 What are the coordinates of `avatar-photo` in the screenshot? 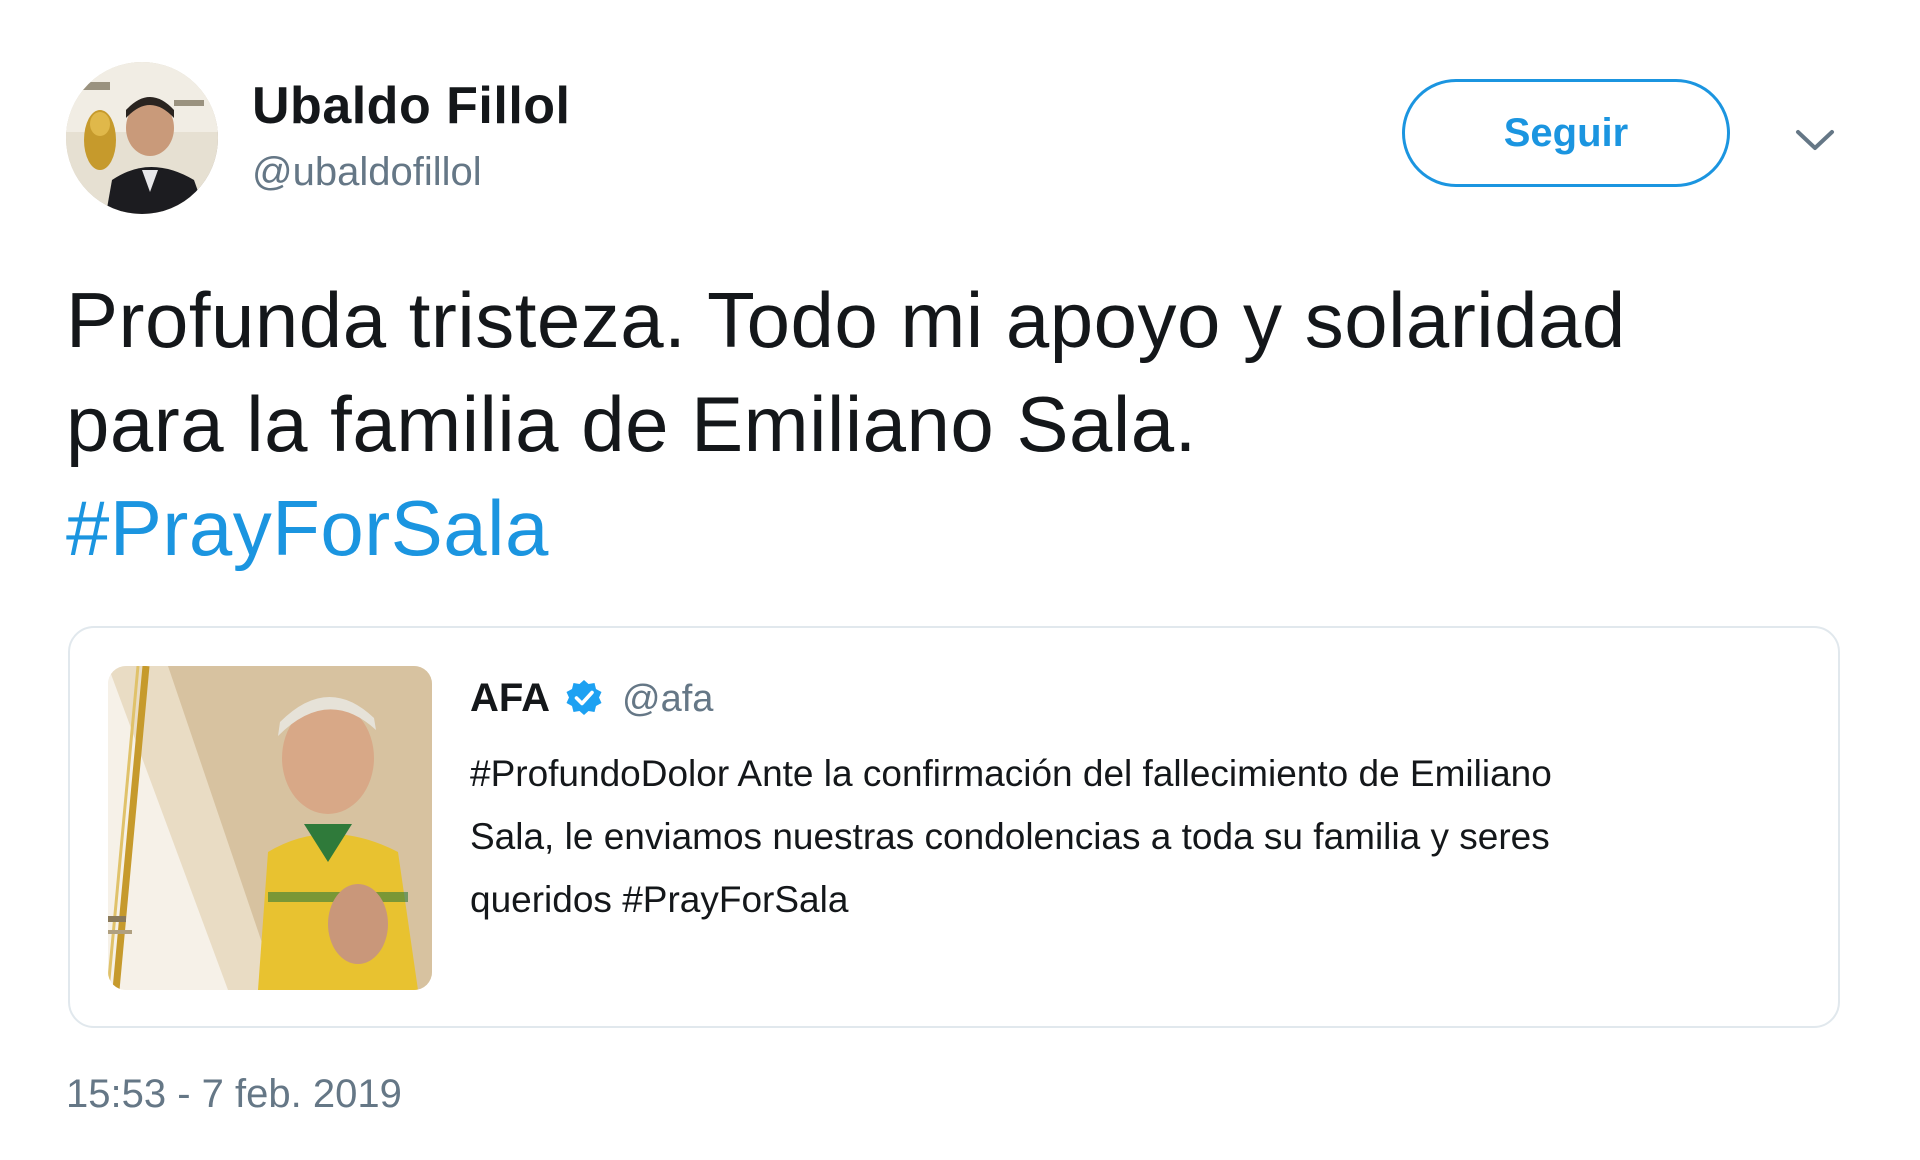 It's located at (142, 138).